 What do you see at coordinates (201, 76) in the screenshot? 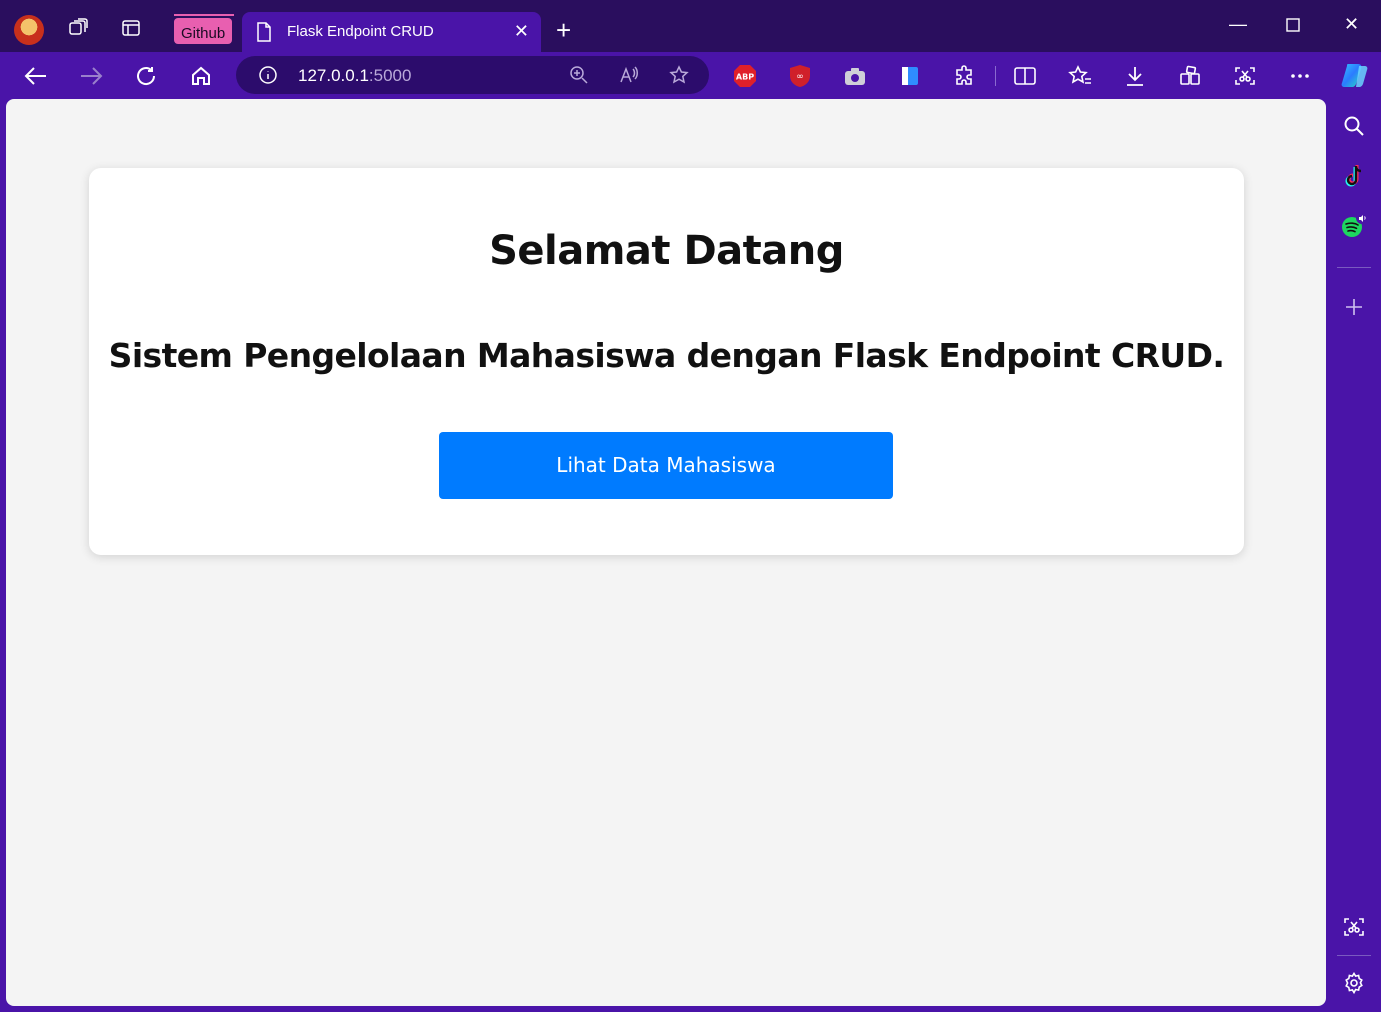
I see `home-icon` at bounding box center [201, 76].